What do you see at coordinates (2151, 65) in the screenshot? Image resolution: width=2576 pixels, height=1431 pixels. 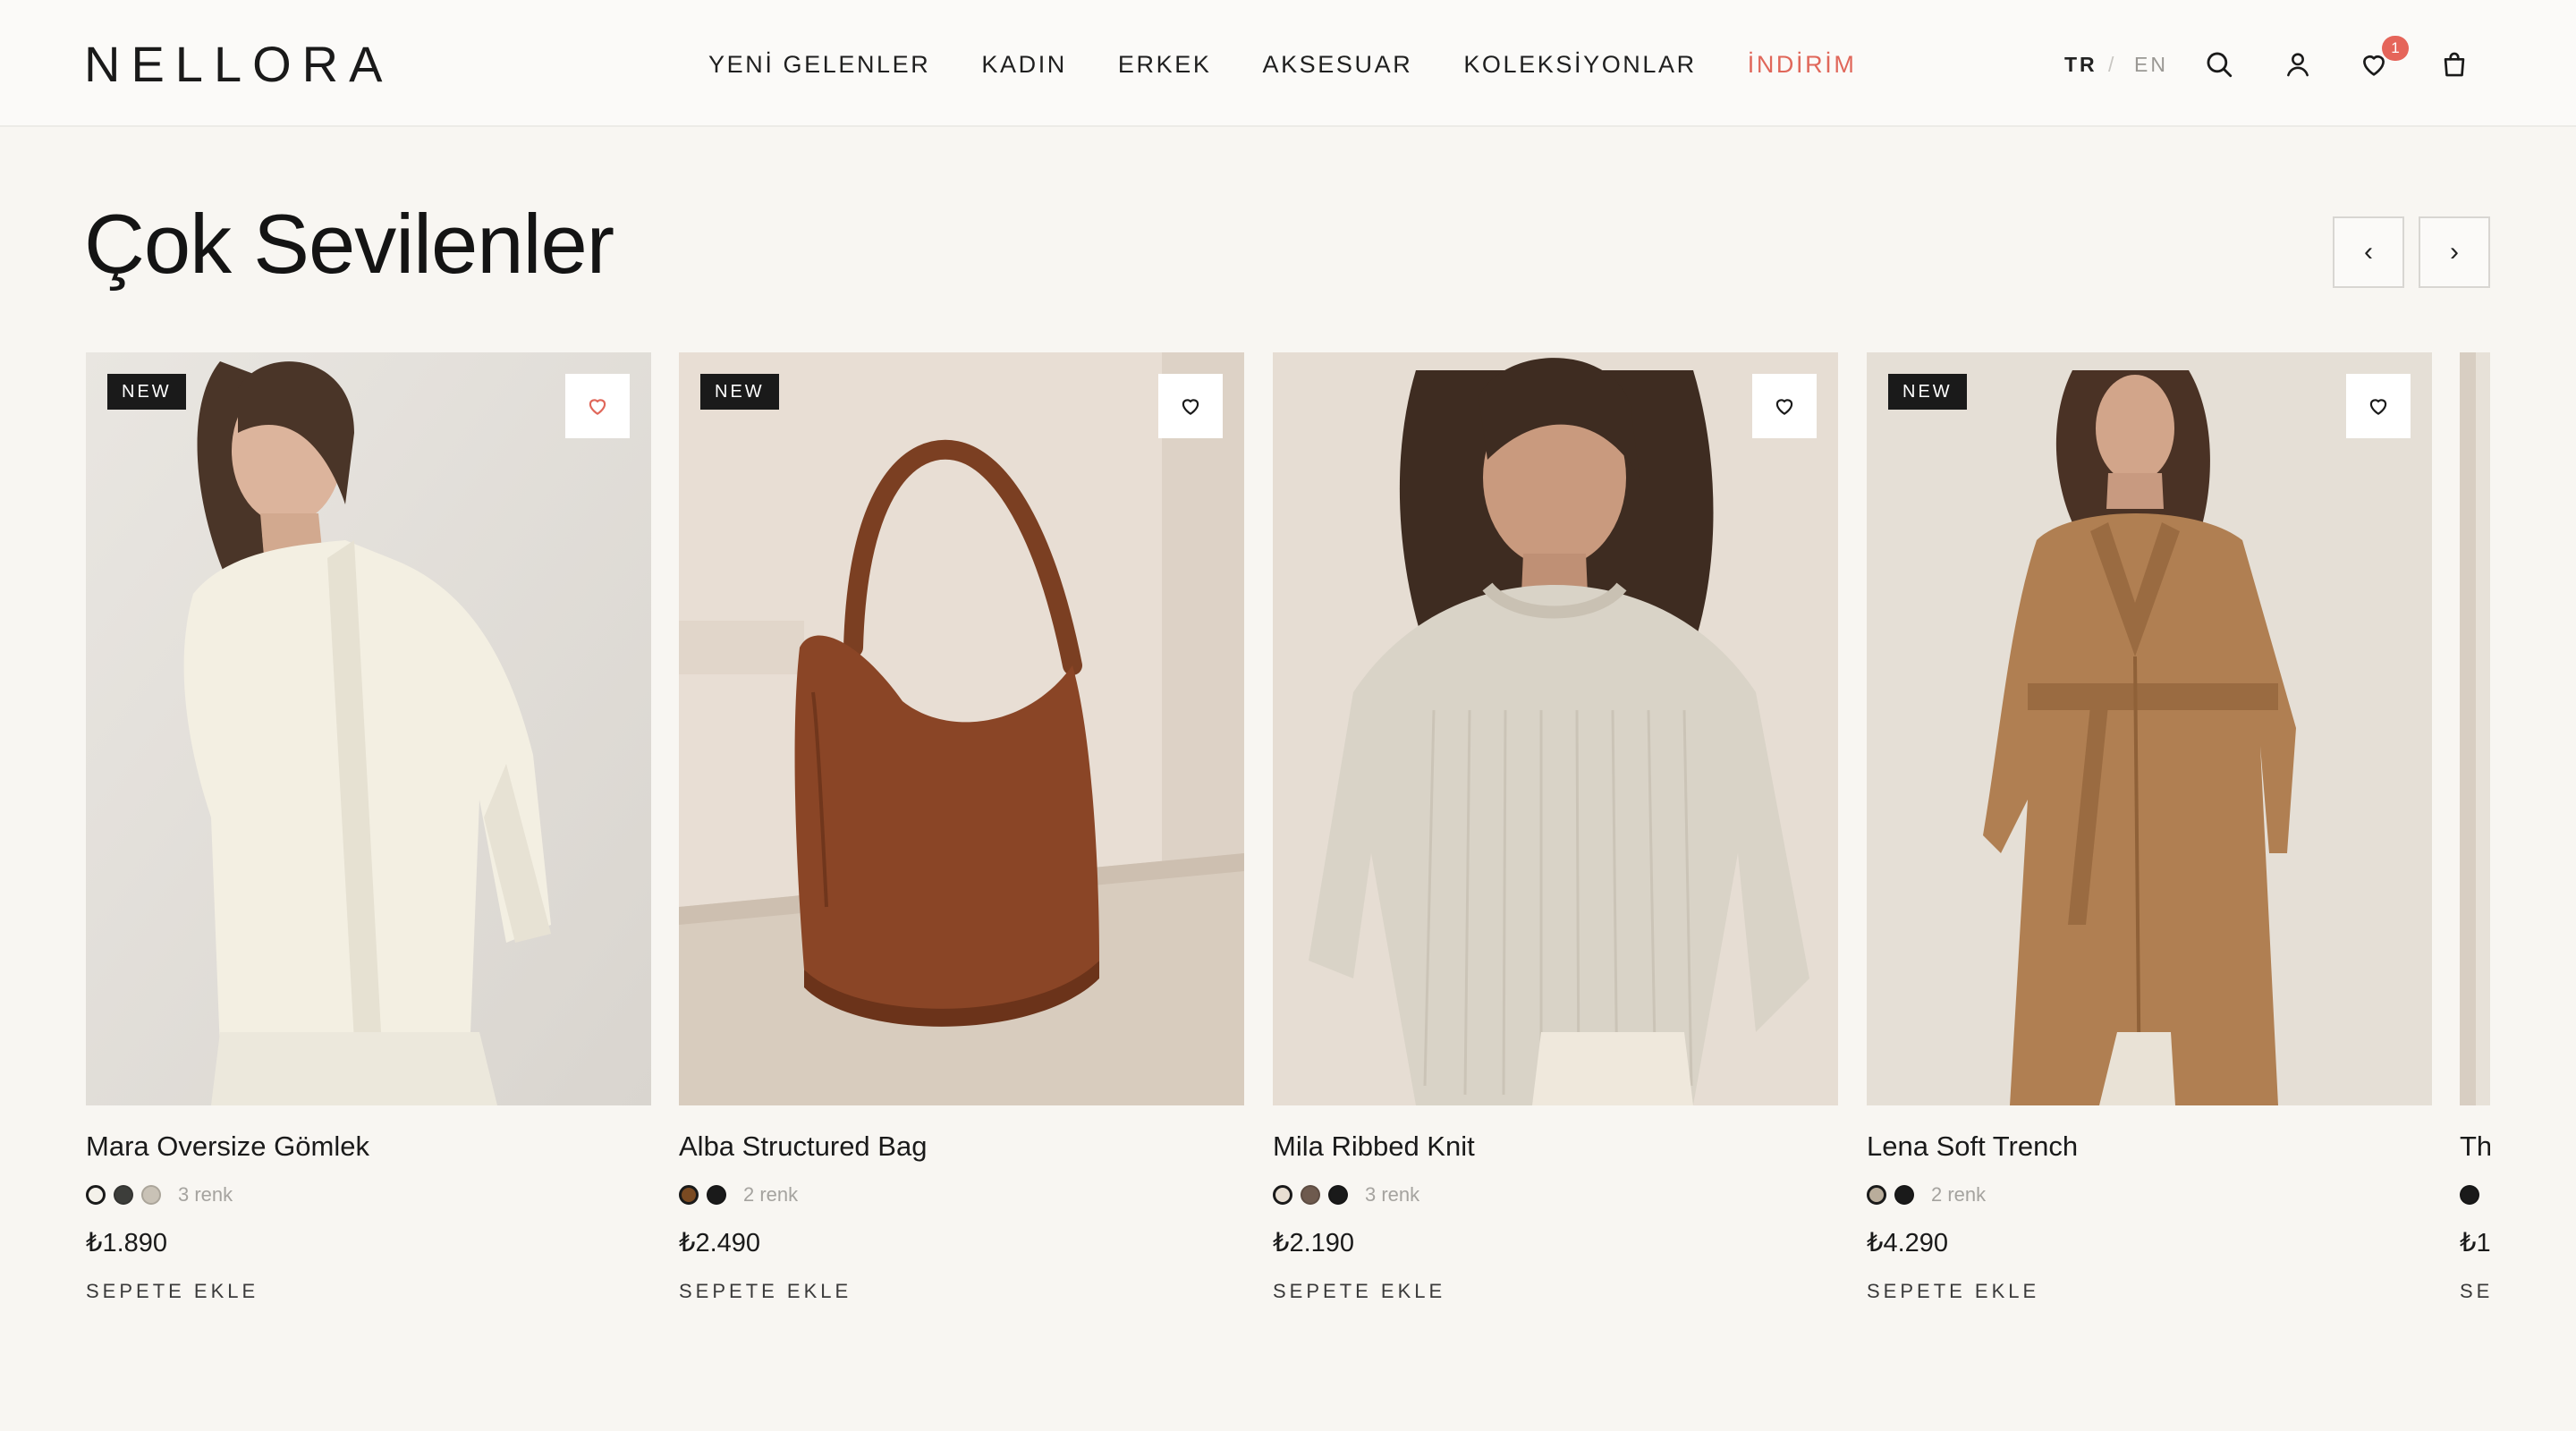 I see `lang-en-button: EN` at bounding box center [2151, 65].